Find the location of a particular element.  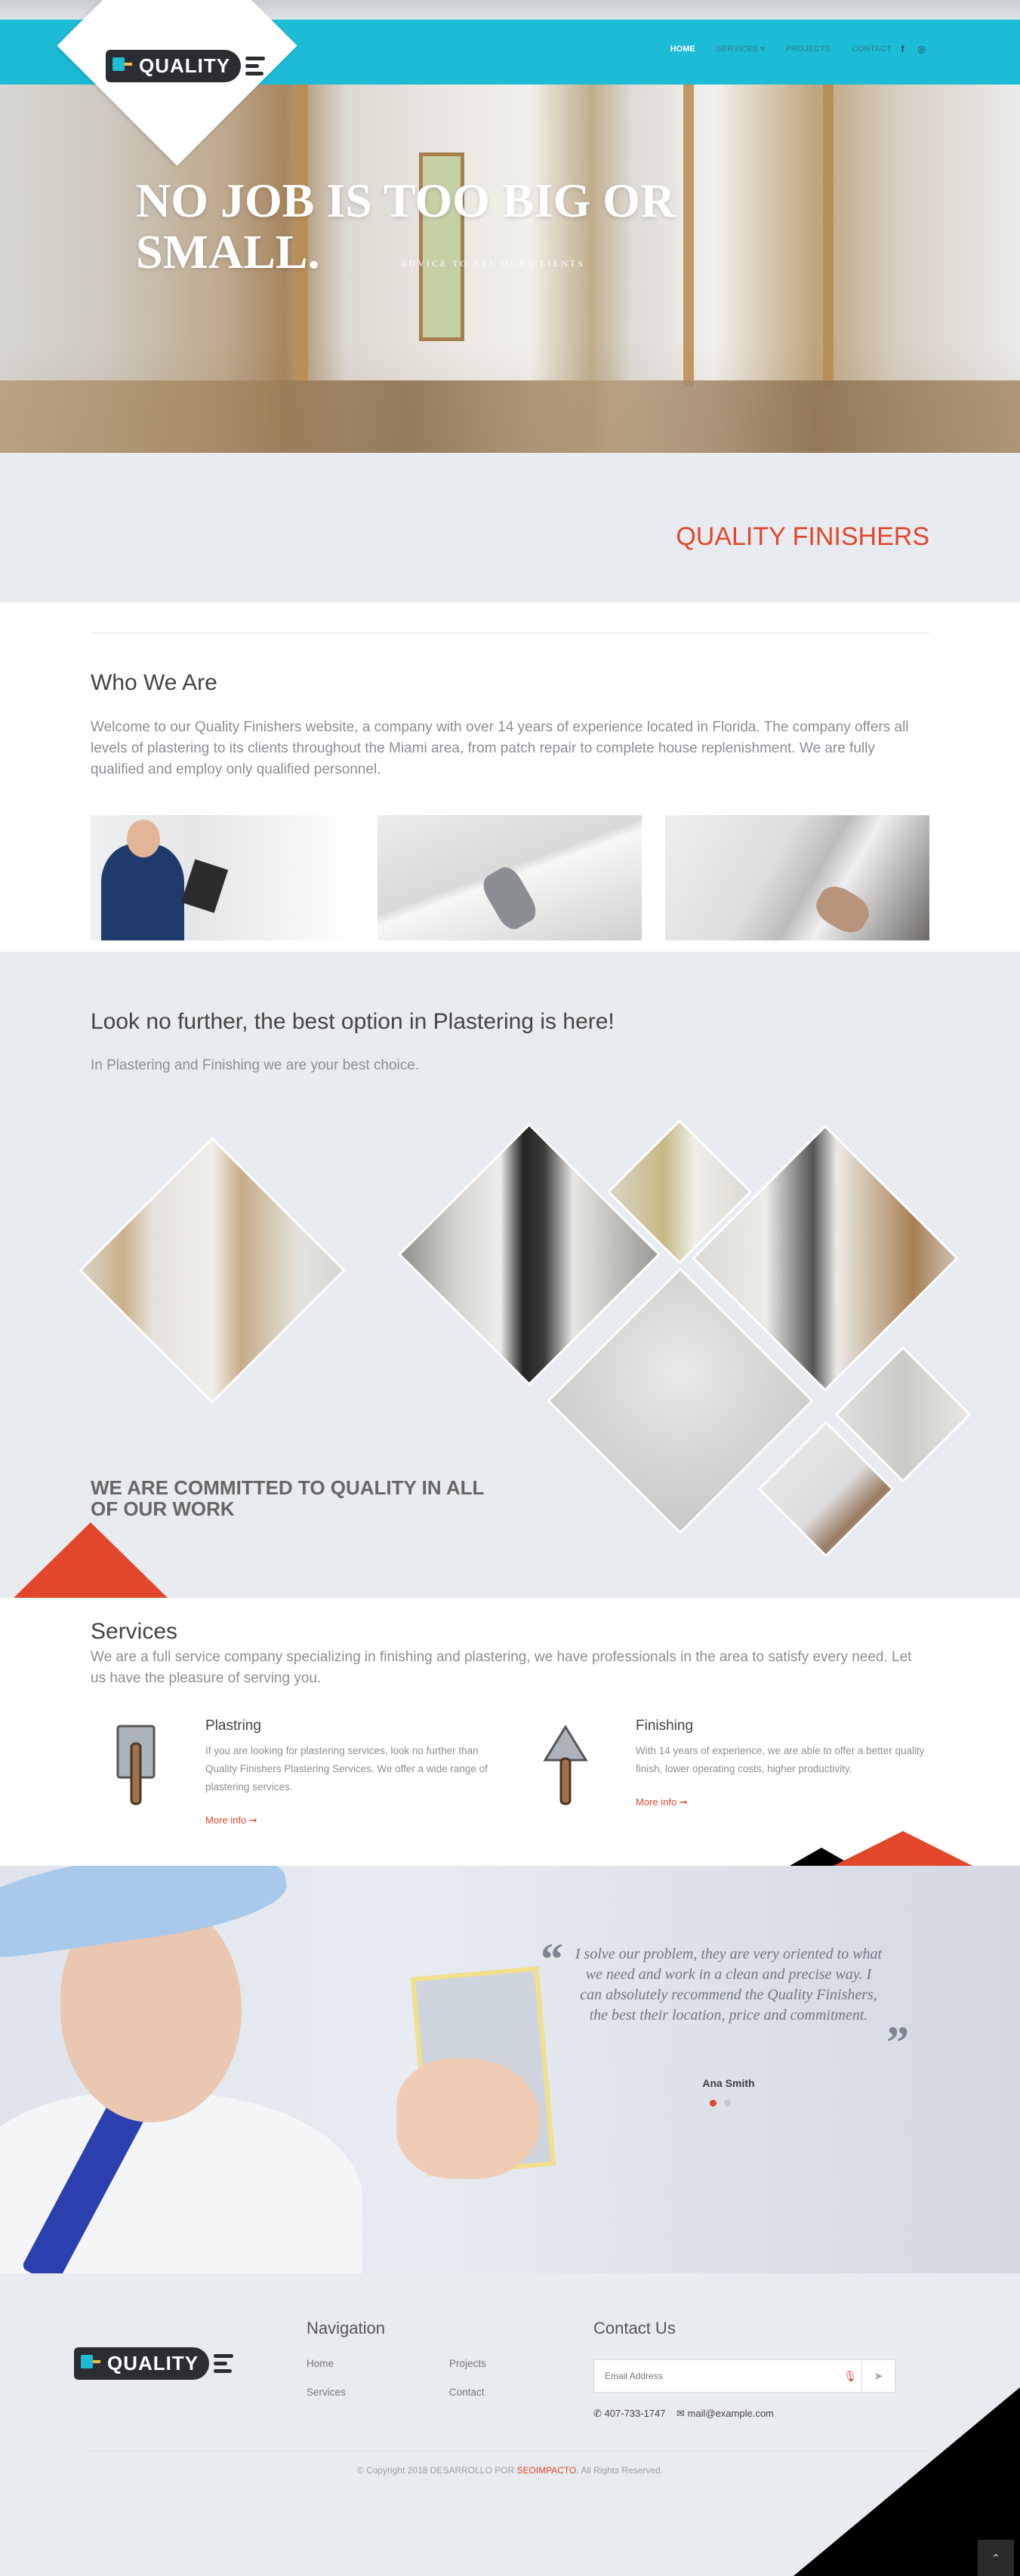

footer-link-services: Services is located at coordinates (326, 2392).